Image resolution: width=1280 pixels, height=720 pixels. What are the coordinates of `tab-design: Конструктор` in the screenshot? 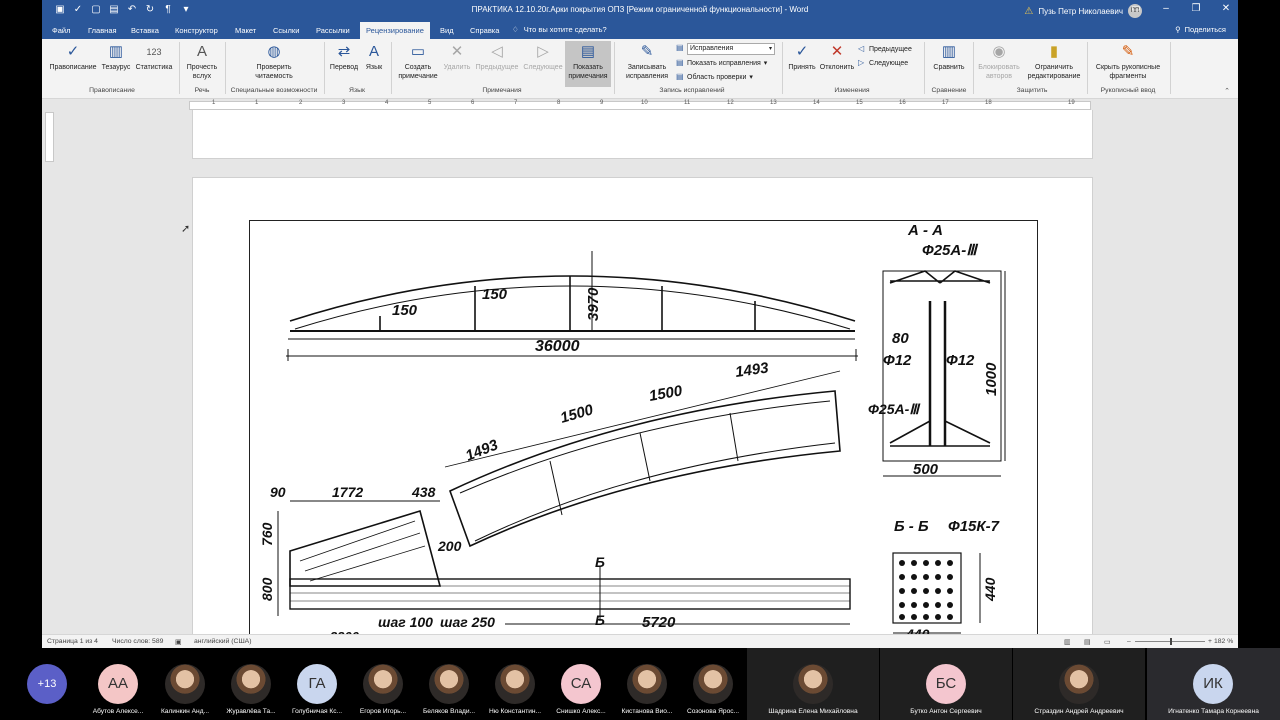 It's located at (196, 30).